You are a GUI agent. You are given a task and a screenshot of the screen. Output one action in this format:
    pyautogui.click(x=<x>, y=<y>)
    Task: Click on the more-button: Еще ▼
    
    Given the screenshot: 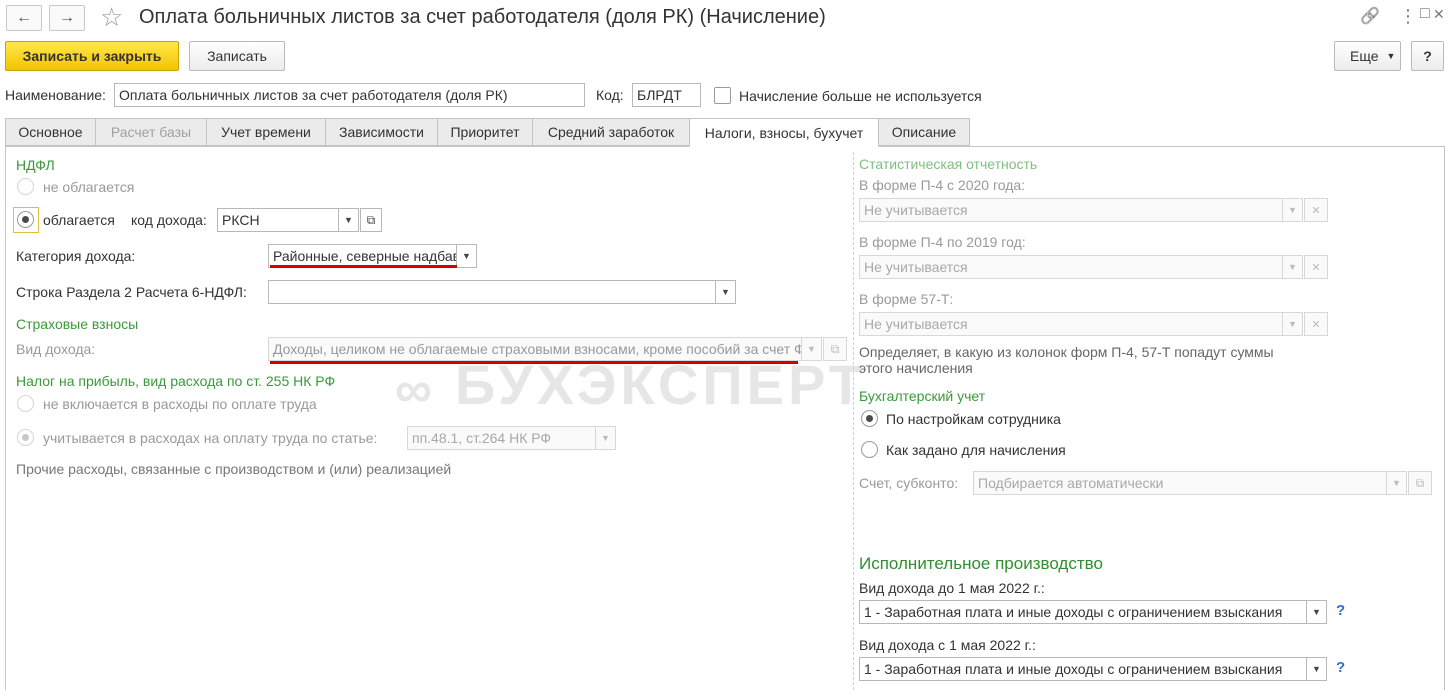 What is the action you would take?
    pyautogui.click(x=1367, y=56)
    